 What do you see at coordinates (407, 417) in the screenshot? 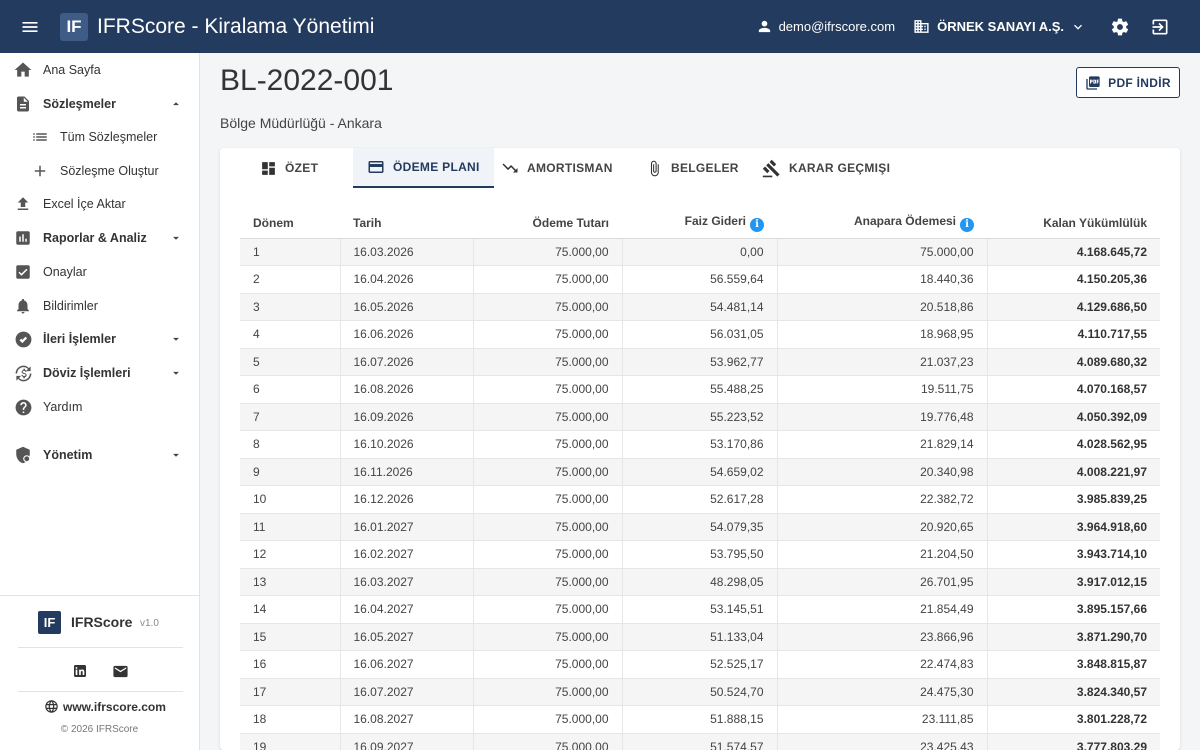
I see `cell-date: 16.09.2026` at bounding box center [407, 417].